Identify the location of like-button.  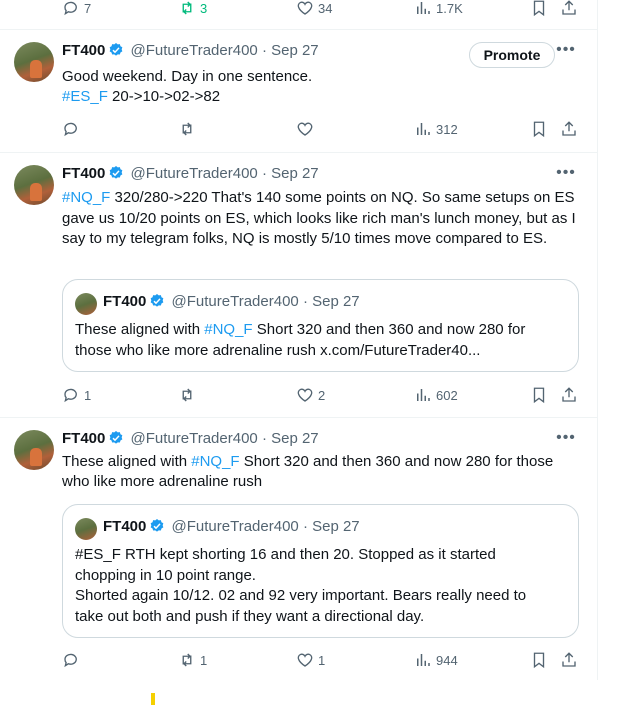
(305, 129).